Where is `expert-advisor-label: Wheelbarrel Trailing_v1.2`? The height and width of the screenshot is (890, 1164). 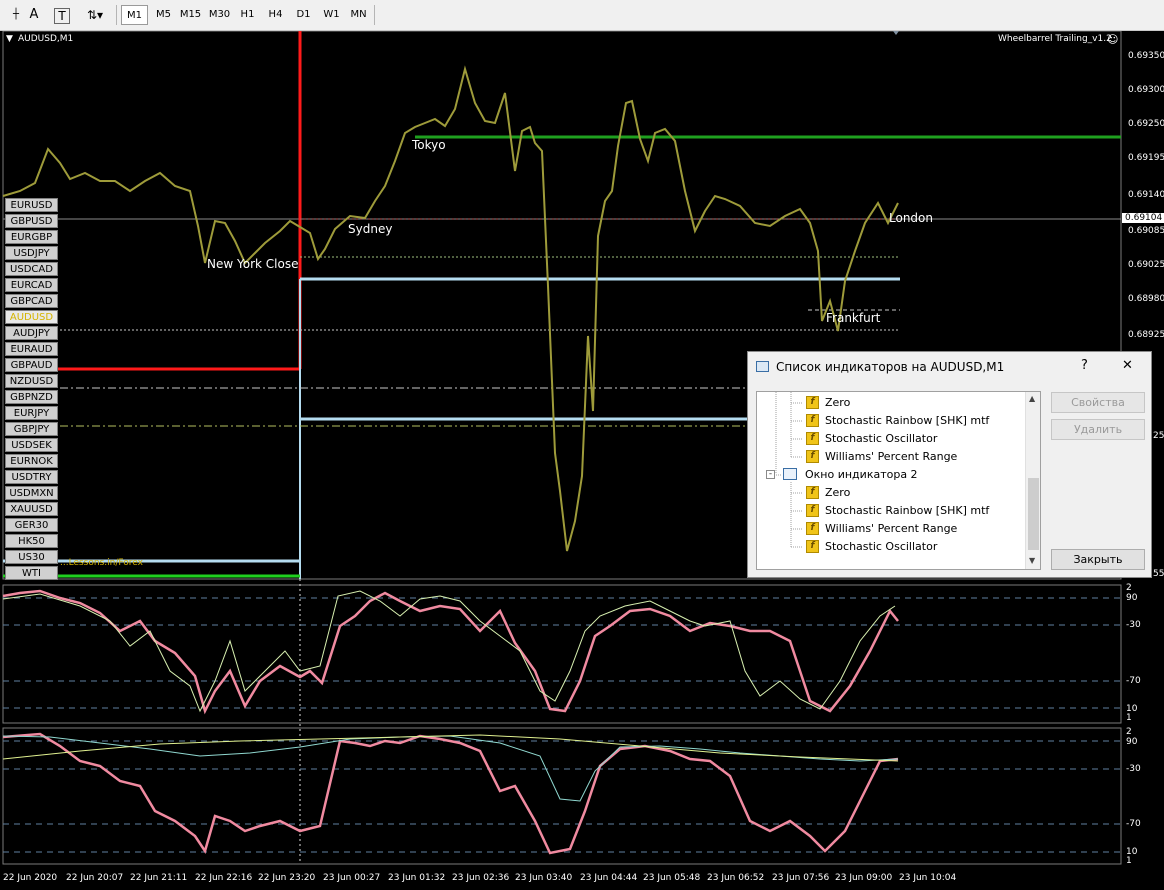
expert-advisor-label: Wheelbarrel Trailing_v1.2 is located at coordinates (1055, 39).